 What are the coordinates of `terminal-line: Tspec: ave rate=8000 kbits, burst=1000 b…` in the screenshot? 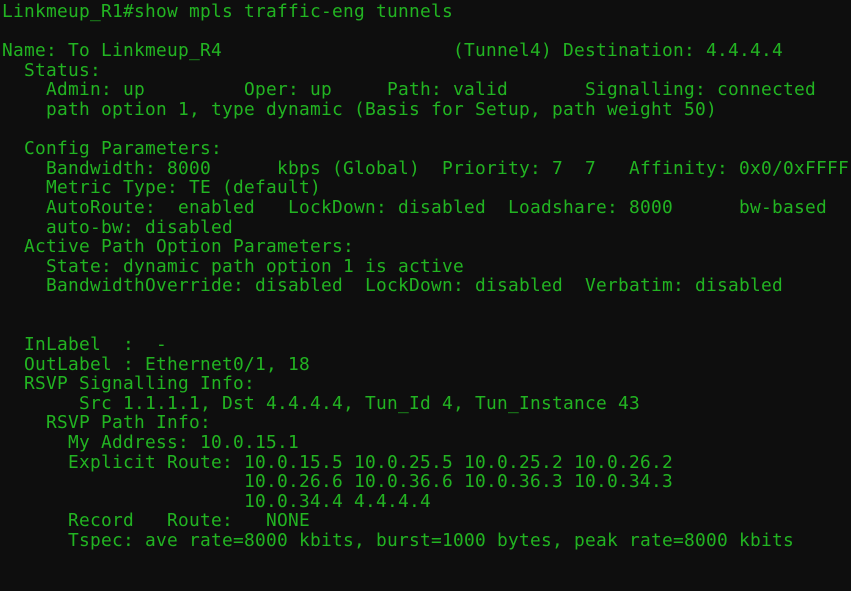 It's located at (398, 541).